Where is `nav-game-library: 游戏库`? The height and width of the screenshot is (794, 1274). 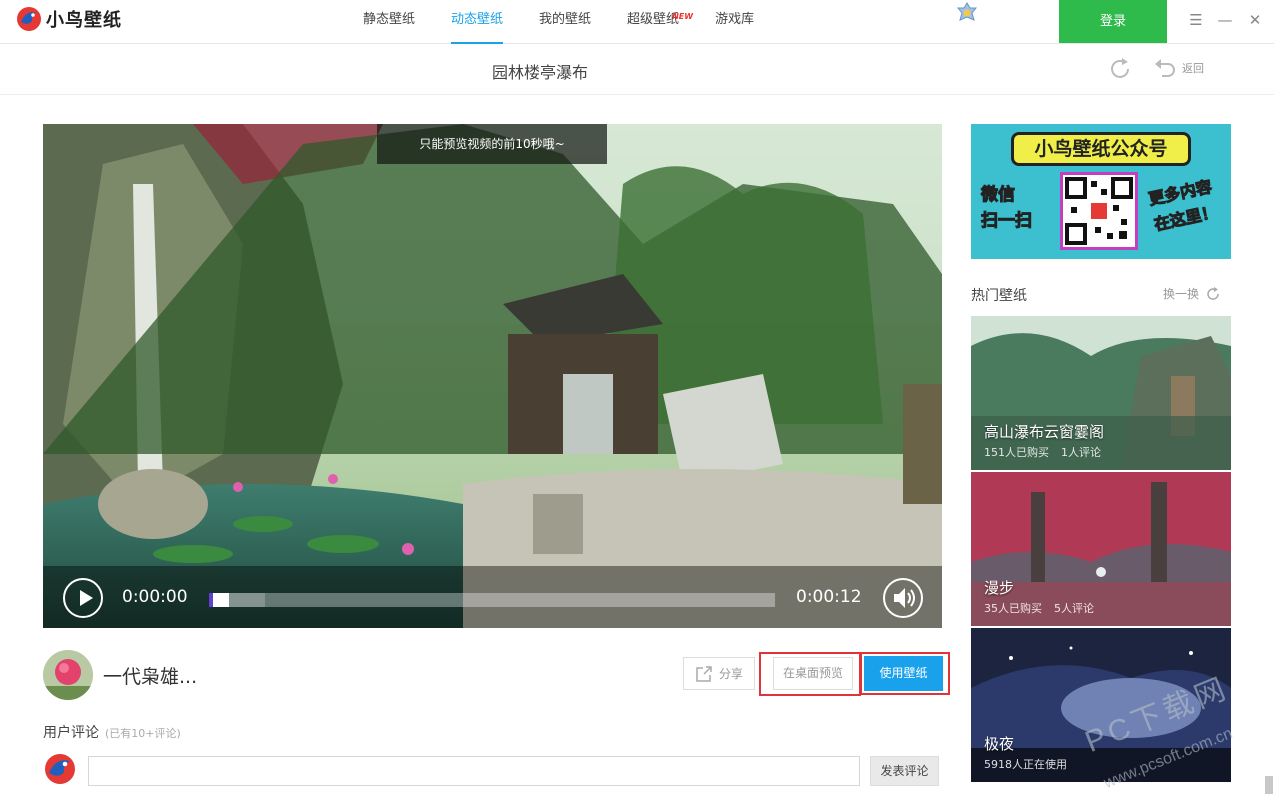 nav-game-library: 游戏库 is located at coordinates (734, 22).